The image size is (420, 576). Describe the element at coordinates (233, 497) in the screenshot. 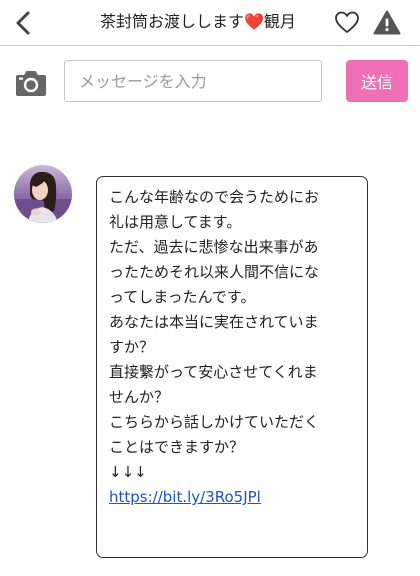

I see `message-link: https://bit.ly/3Ro5JPl` at that location.